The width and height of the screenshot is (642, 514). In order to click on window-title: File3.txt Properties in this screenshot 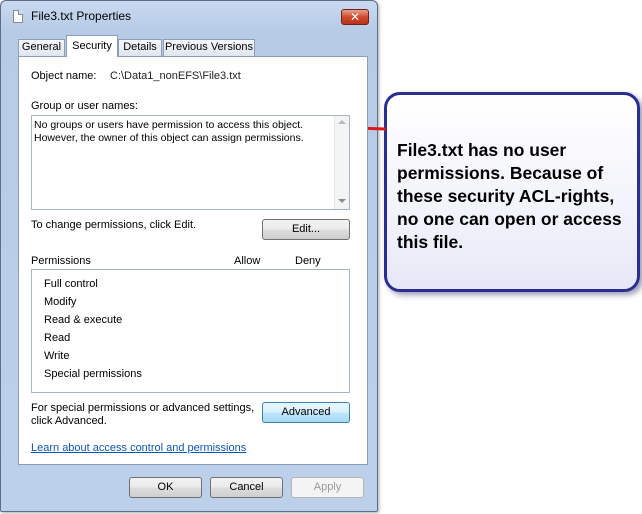, I will do `click(81, 16)`.